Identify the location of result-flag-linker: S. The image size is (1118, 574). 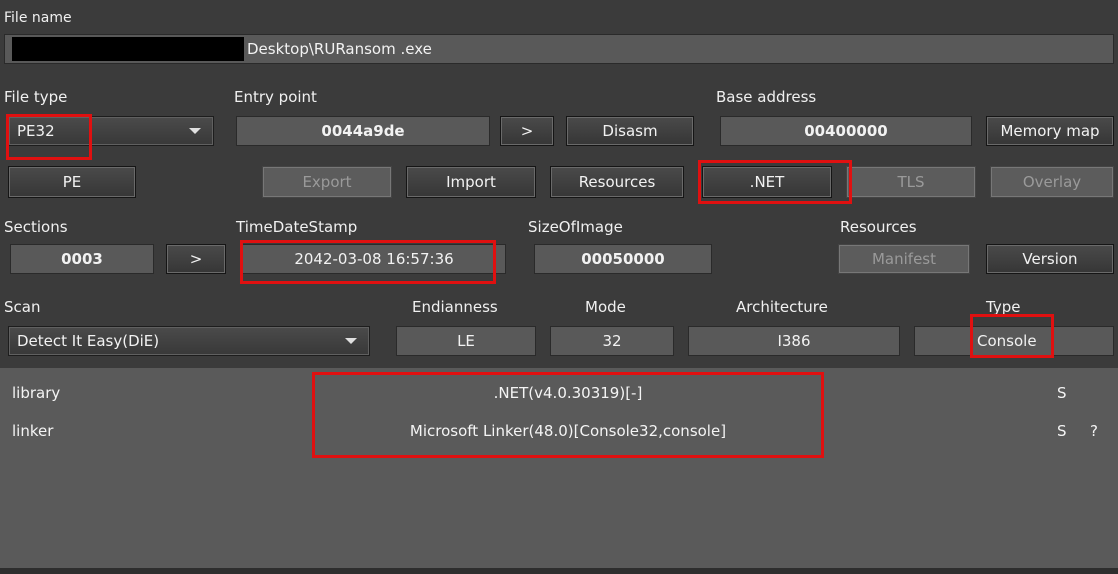
(1062, 431).